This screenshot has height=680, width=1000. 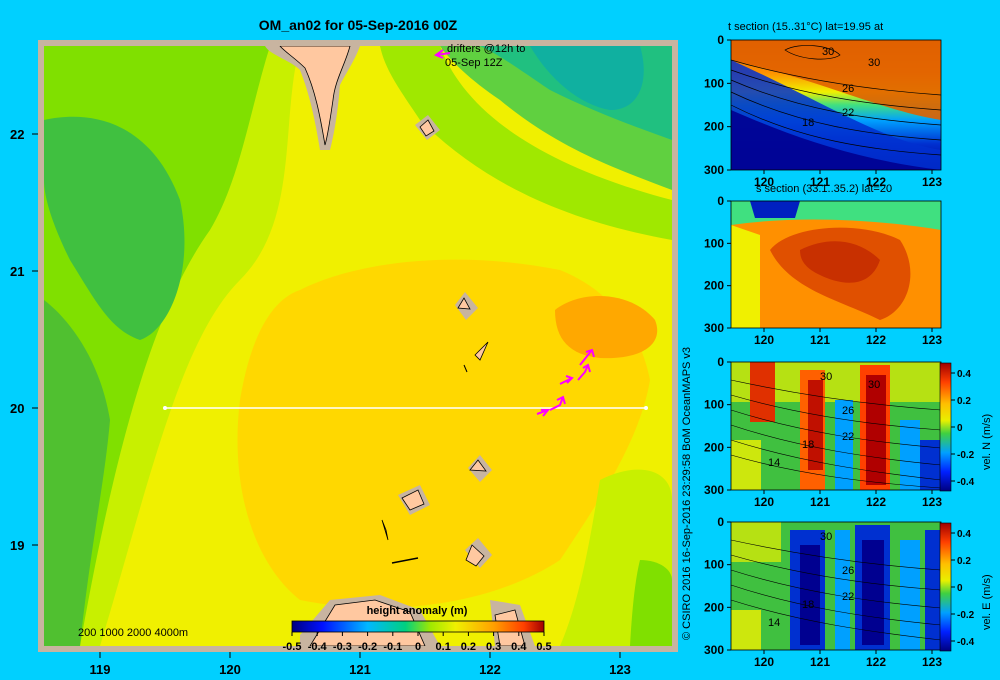 I want to click on colorbar, so click(x=418, y=626).